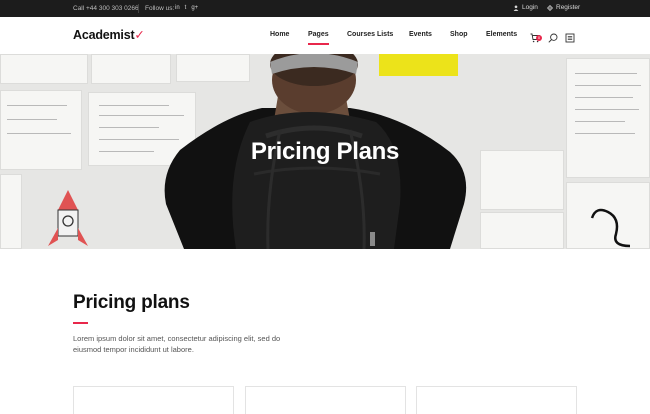 The image size is (650, 414). Describe the element at coordinates (516, 7) in the screenshot. I see `user-icon` at that location.